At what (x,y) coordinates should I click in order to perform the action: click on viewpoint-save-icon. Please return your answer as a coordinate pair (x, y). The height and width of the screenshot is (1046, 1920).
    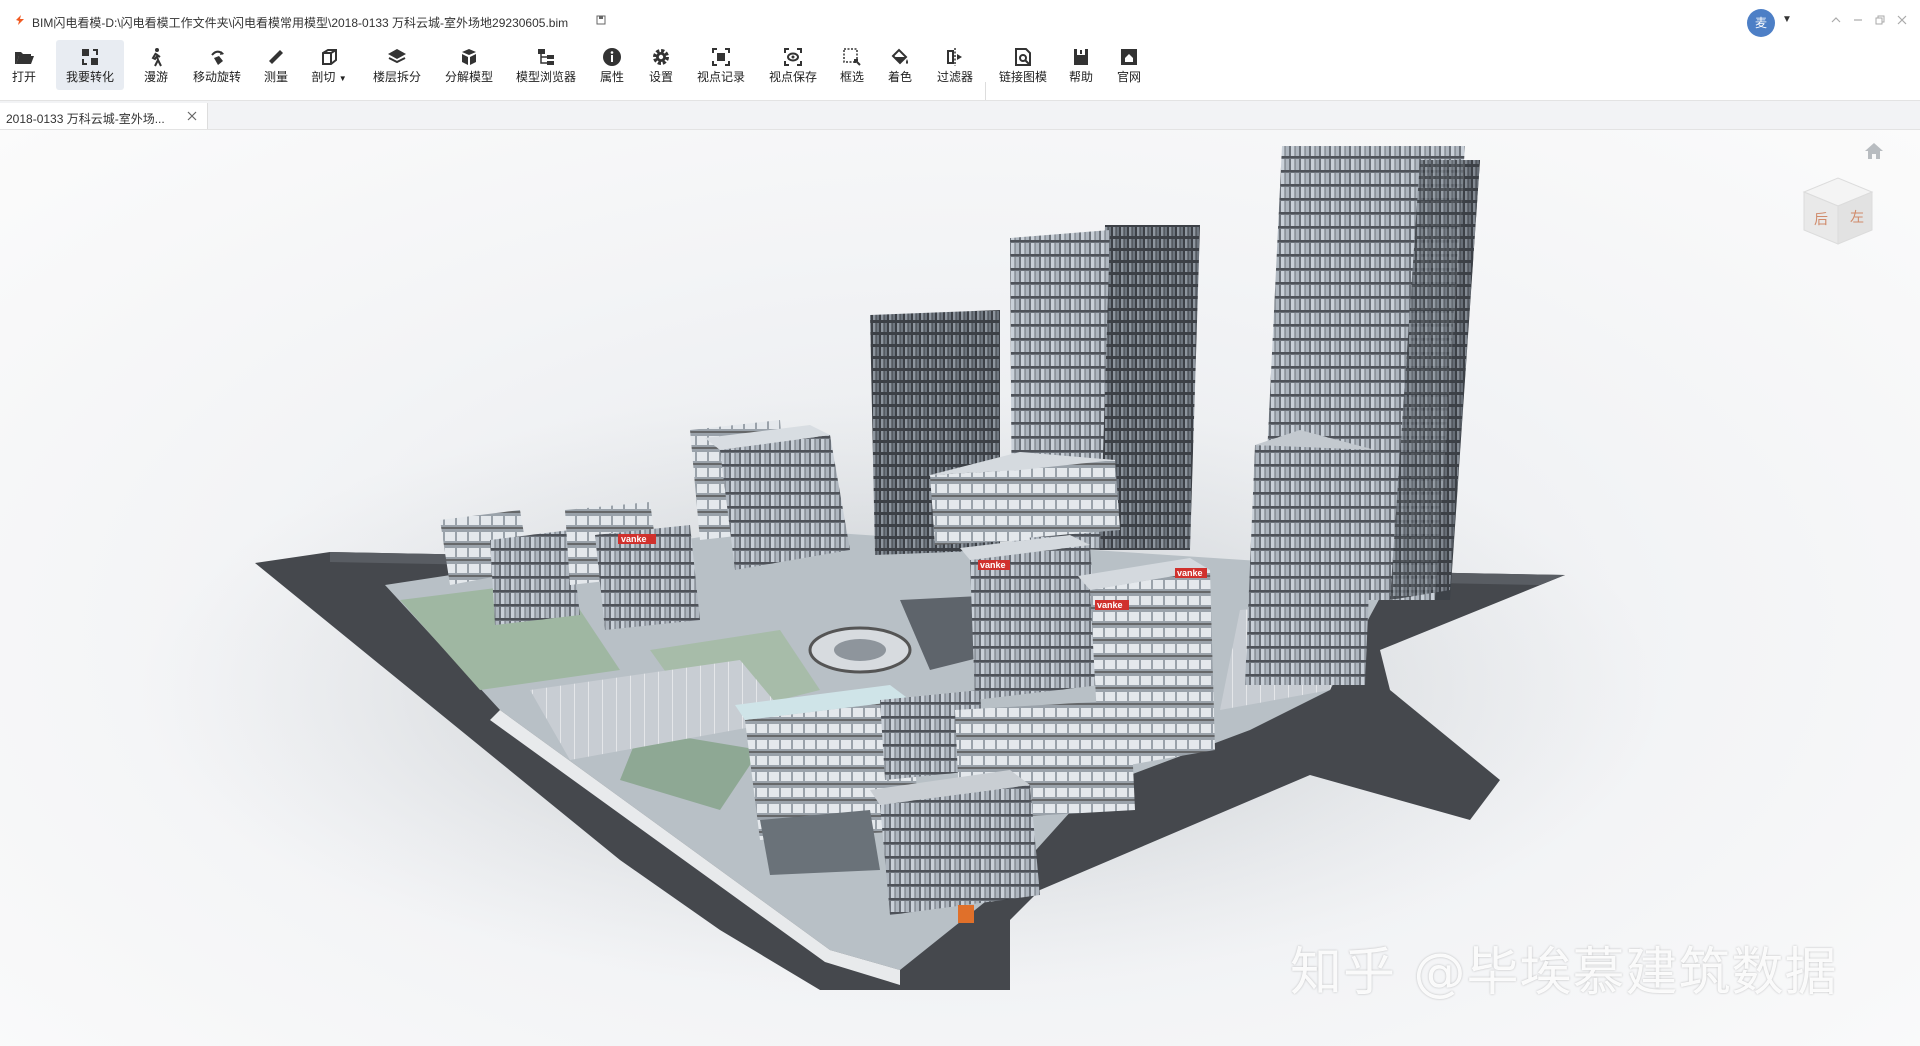
    Looking at the image, I should click on (793, 57).